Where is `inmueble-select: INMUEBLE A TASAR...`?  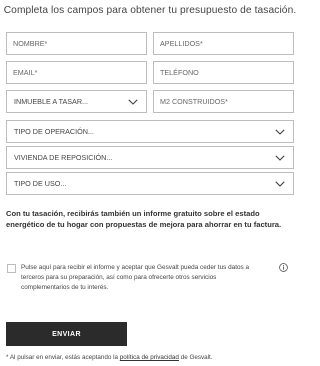
inmueble-select: INMUEBLE A TASAR... is located at coordinates (76, 101).